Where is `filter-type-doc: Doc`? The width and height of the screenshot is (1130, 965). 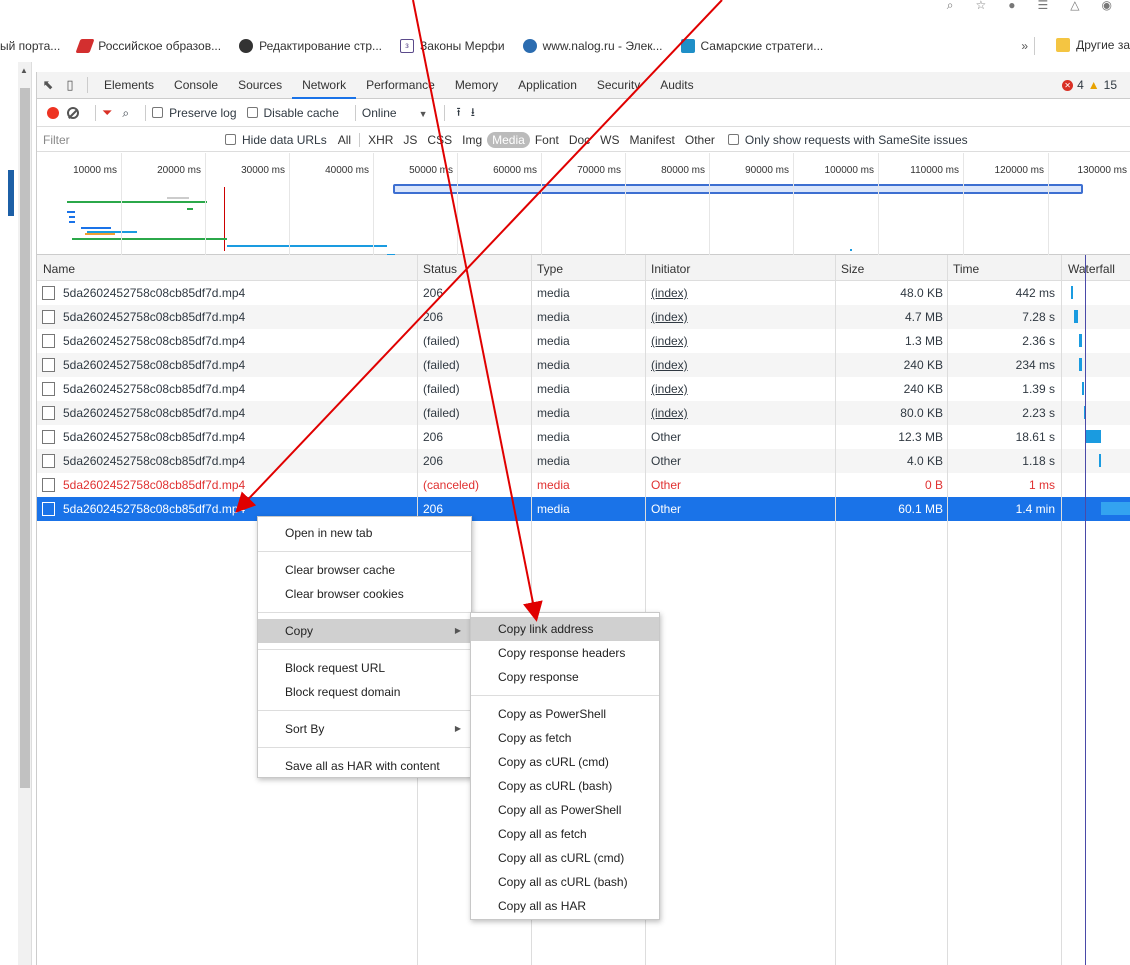 filter-type-doc: Doc is located at coordinates (579, 140).